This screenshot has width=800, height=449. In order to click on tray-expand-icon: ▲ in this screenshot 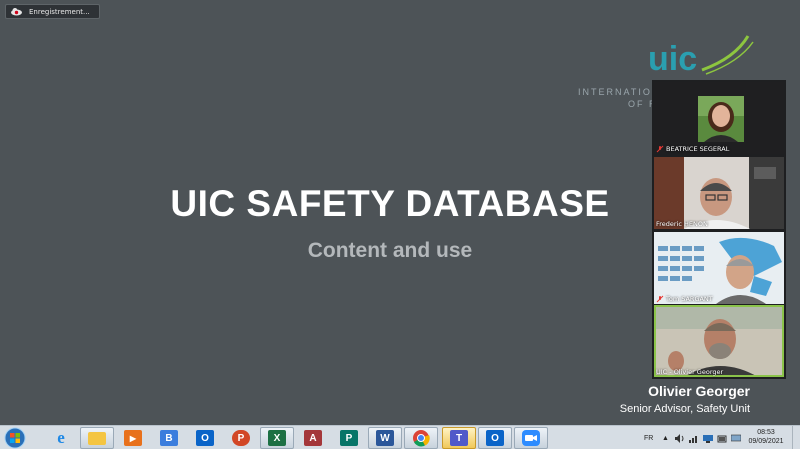, I will do `click(665, 437)`.